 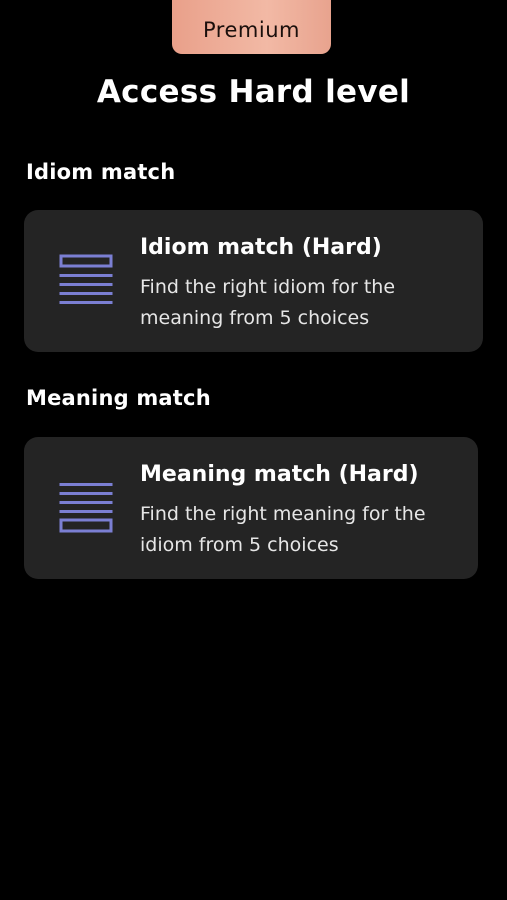 I want to click on premium-badge: Premium, so click(x=251, y=27).